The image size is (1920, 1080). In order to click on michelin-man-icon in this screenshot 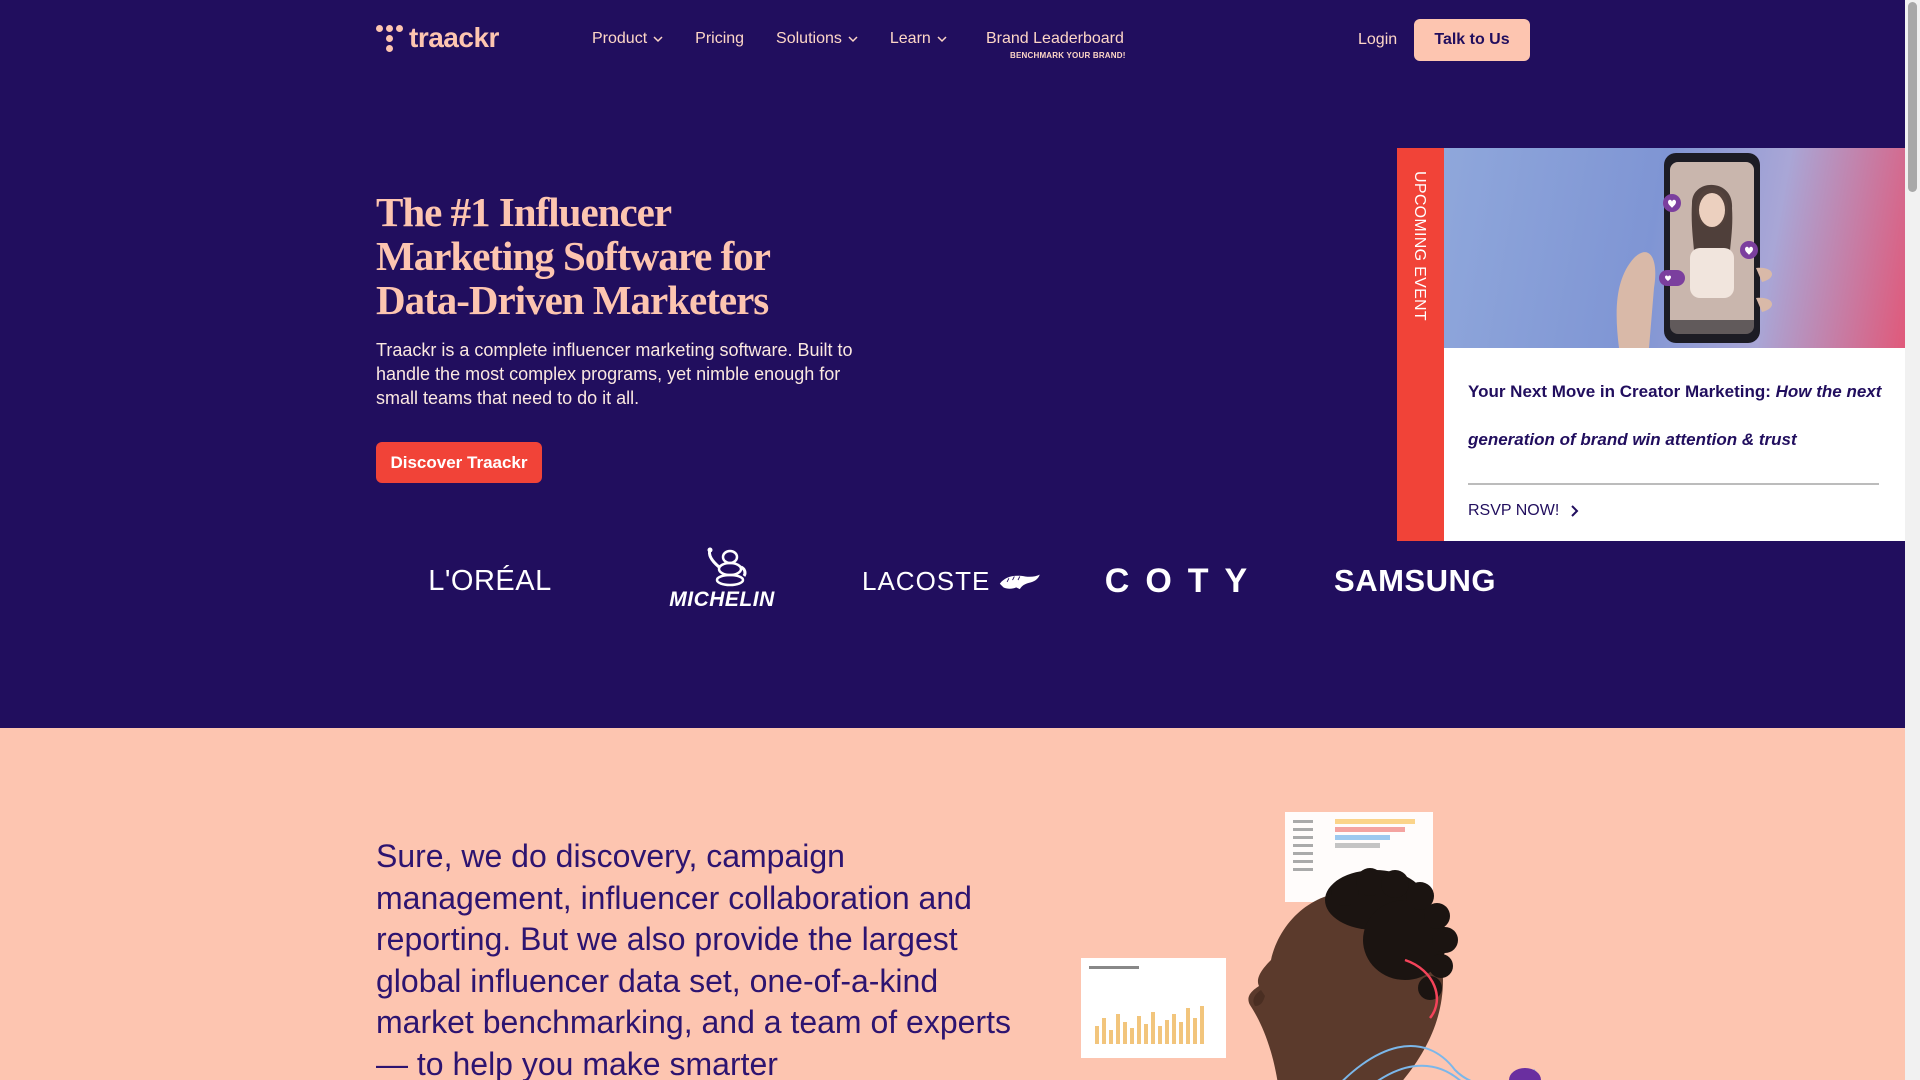, I will do `click(727, 566)`.